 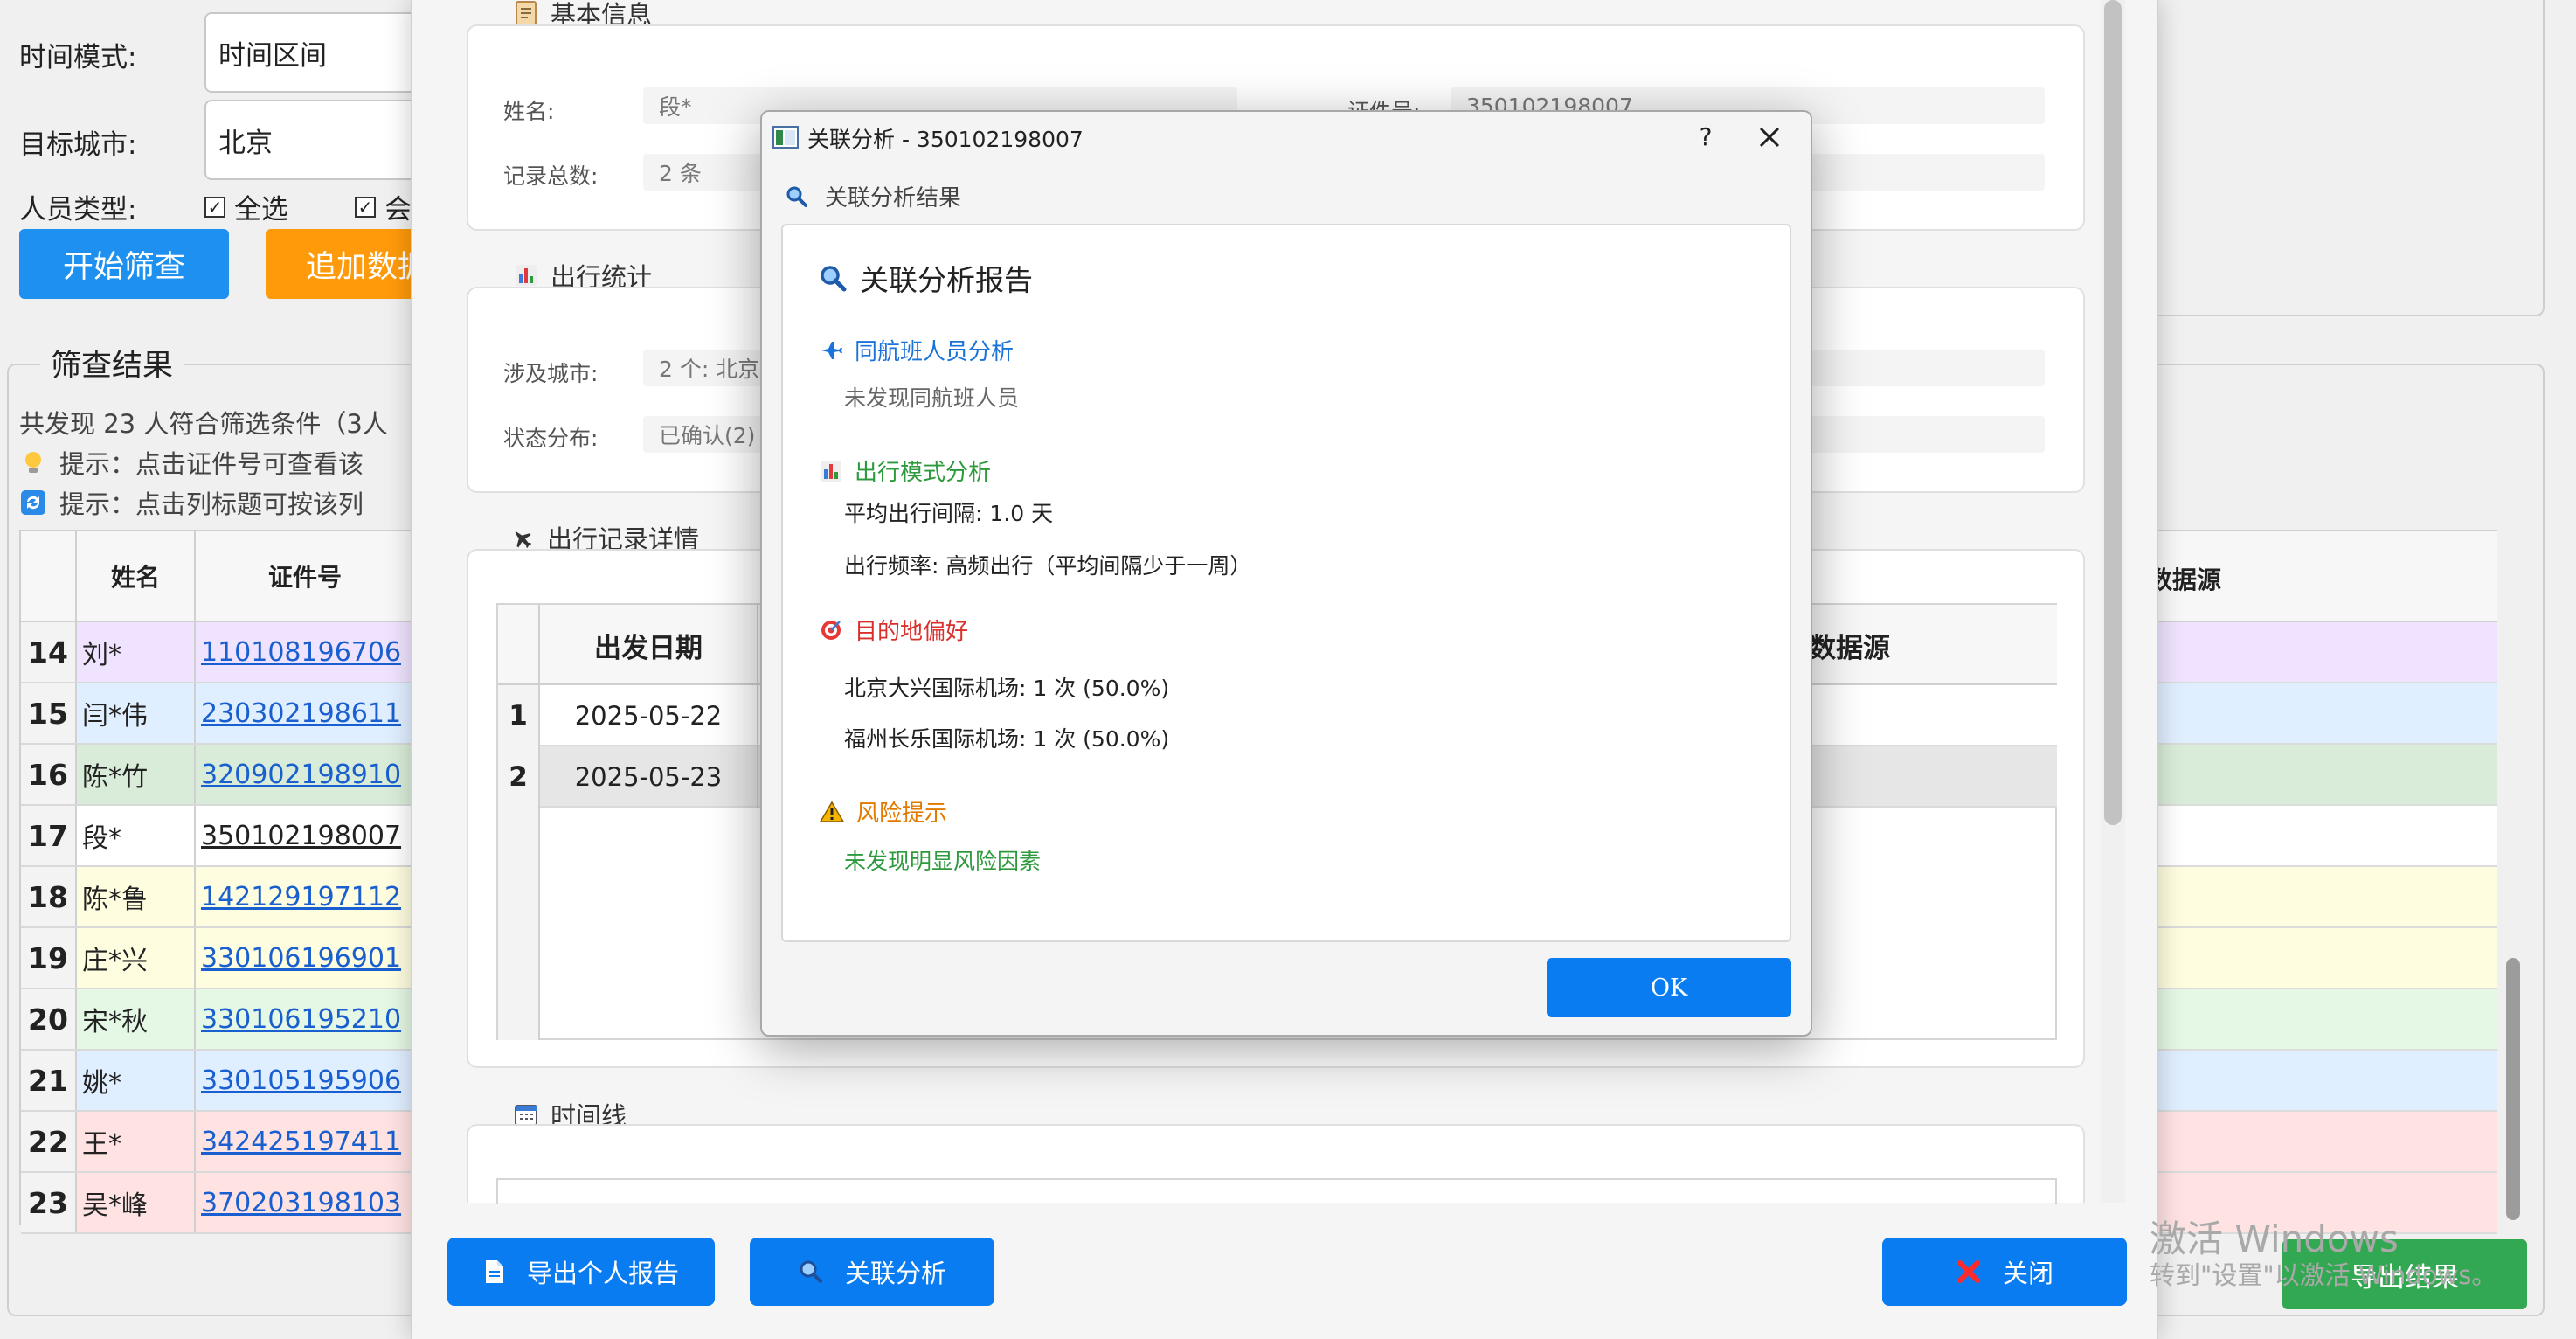 I want to click on start-screening-button: 开始筛查, so click(x=124, y=264).